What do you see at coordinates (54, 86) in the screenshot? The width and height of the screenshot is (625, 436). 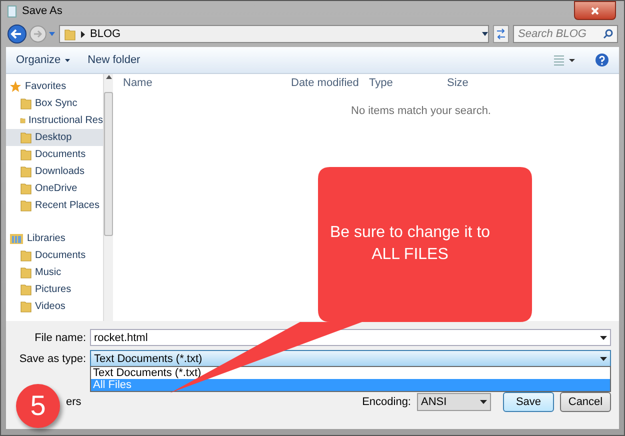 I see `sidebar-group: Favorites` at bounding box center [54, 86].